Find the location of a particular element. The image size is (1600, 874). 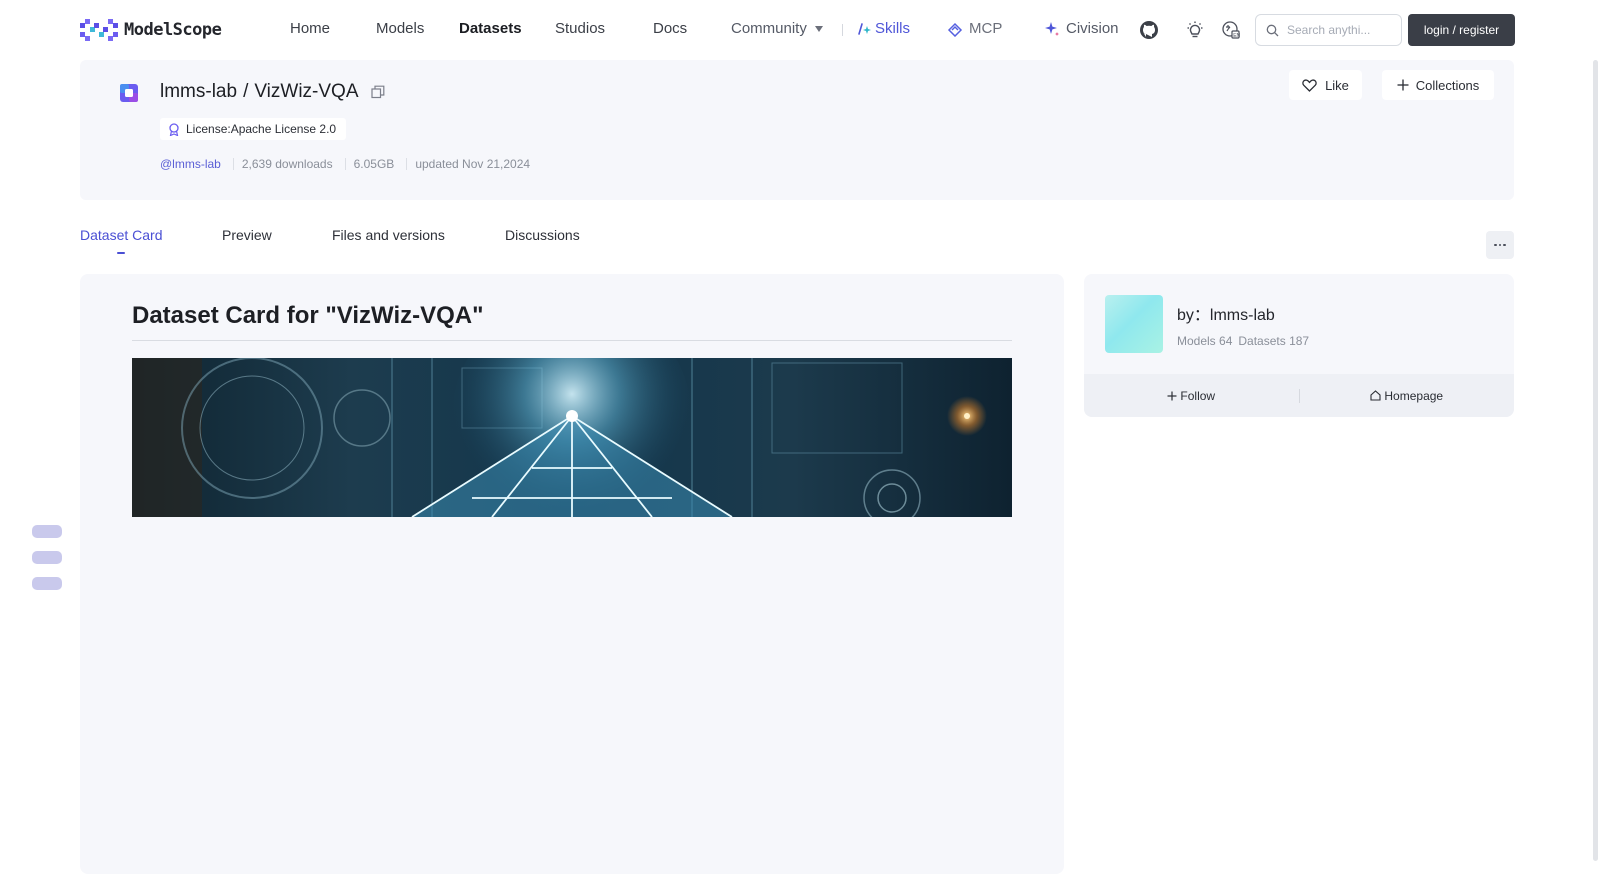

nav-civision: Civision is located at coordinates (1081, 28).